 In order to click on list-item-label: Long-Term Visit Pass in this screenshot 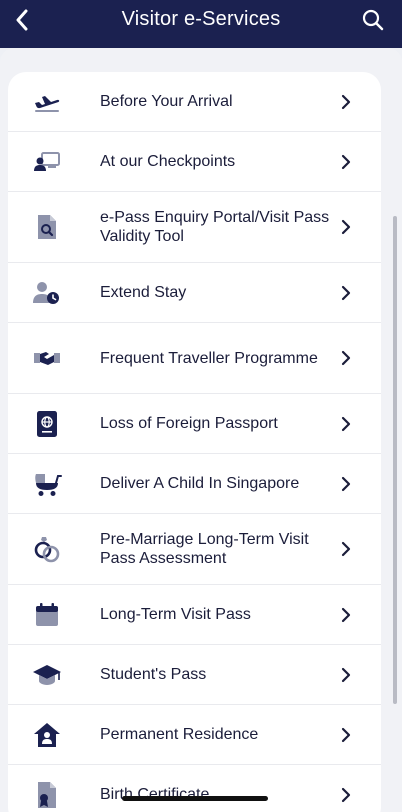, I will do `click(175, 614)`.